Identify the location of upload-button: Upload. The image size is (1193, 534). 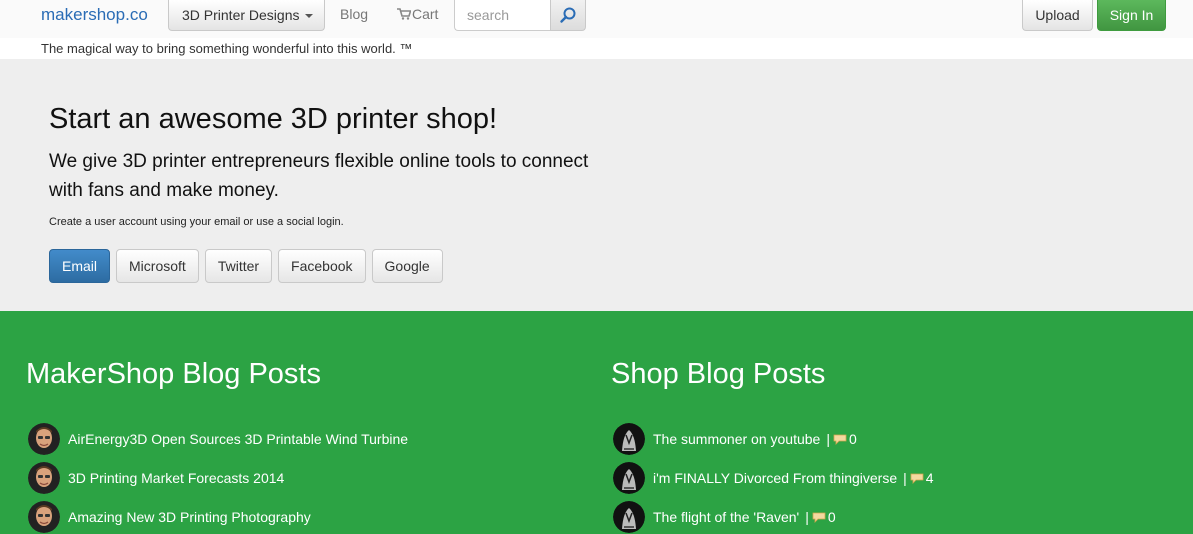
(1057, 15).